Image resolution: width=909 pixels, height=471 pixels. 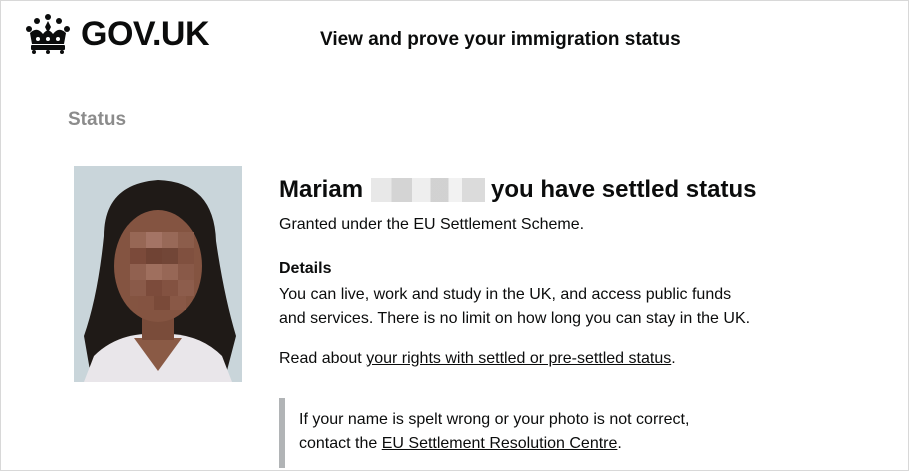 I want to click on status-title: Mariam you have settled status, so click(x=579, y=190).